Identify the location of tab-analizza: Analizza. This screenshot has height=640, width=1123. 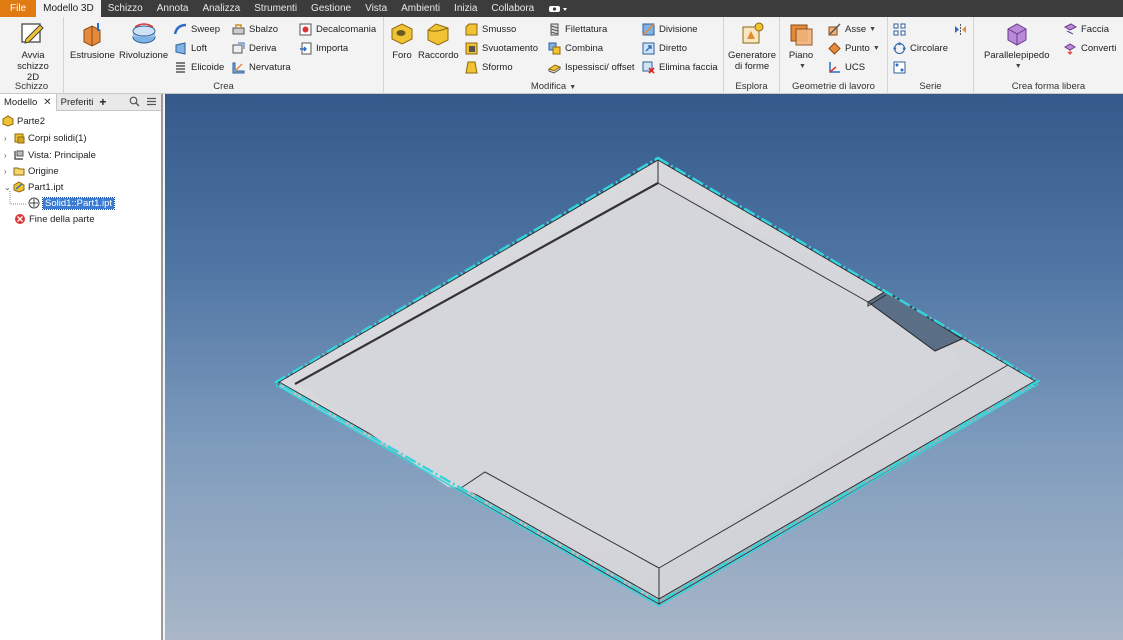
(221, 8).